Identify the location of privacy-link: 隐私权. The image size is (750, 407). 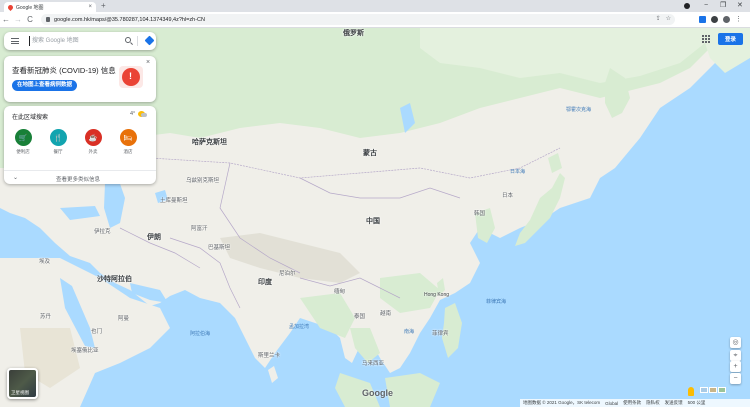
(653, 403).